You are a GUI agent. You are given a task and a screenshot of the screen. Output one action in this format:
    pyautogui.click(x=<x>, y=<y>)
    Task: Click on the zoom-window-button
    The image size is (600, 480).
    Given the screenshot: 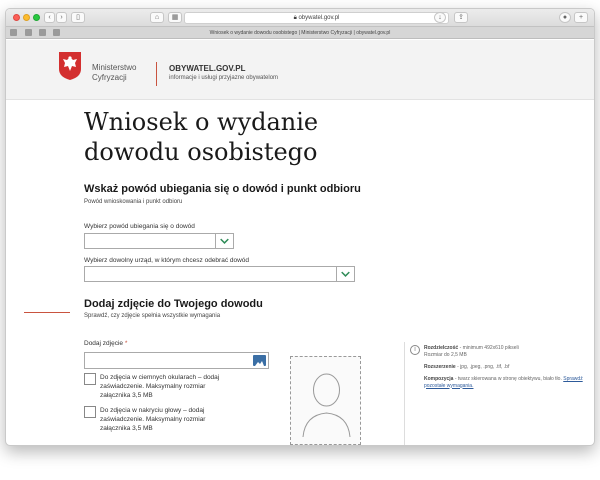 What is the action you would take?
    pyautogui.click(x=36, y=17)
    